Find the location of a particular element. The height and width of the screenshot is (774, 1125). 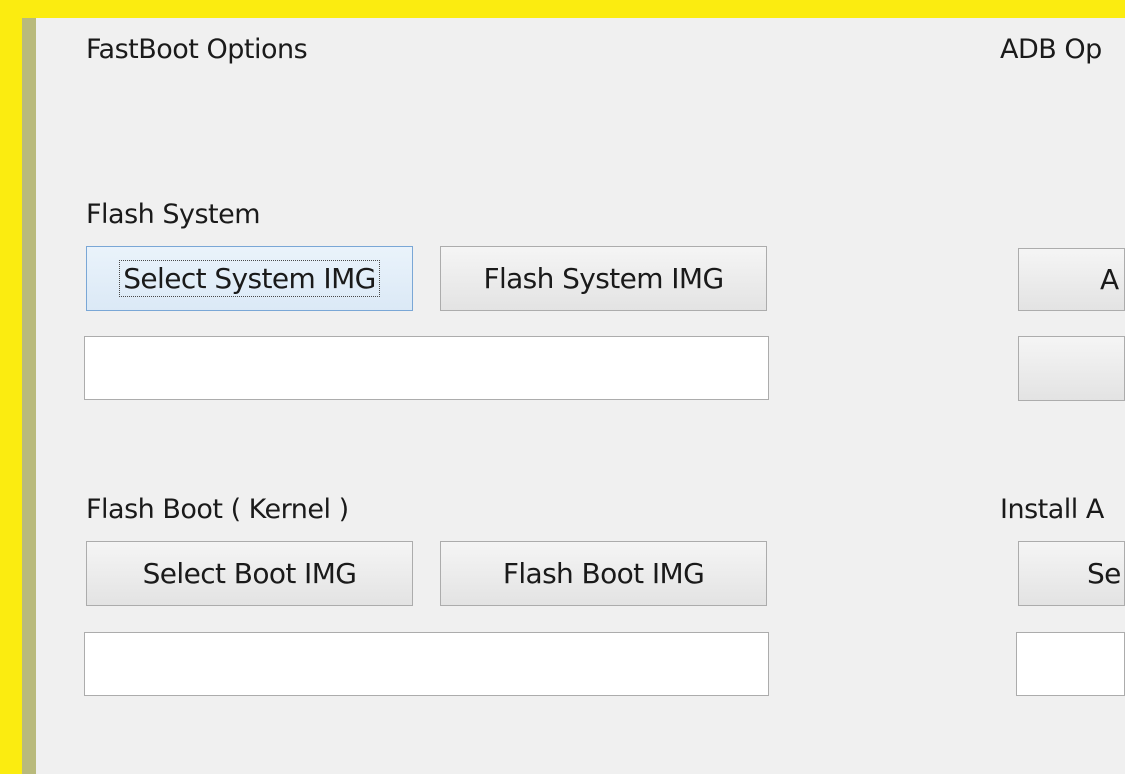

flash-system-label: Flash System is located at coordinates (173, 214).